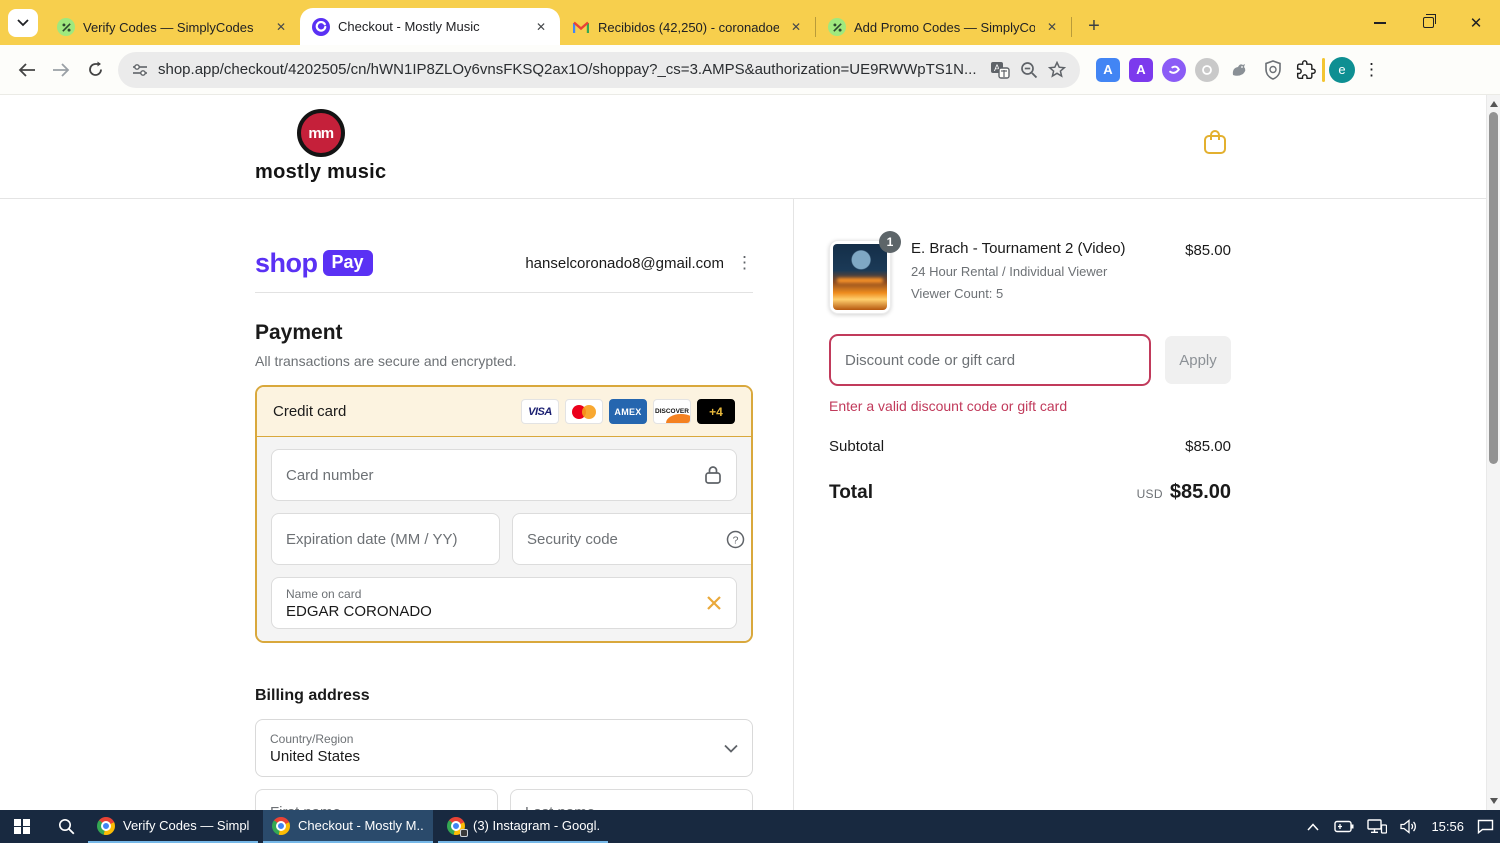  I want to click on restore-icon, so click(1429, 21).